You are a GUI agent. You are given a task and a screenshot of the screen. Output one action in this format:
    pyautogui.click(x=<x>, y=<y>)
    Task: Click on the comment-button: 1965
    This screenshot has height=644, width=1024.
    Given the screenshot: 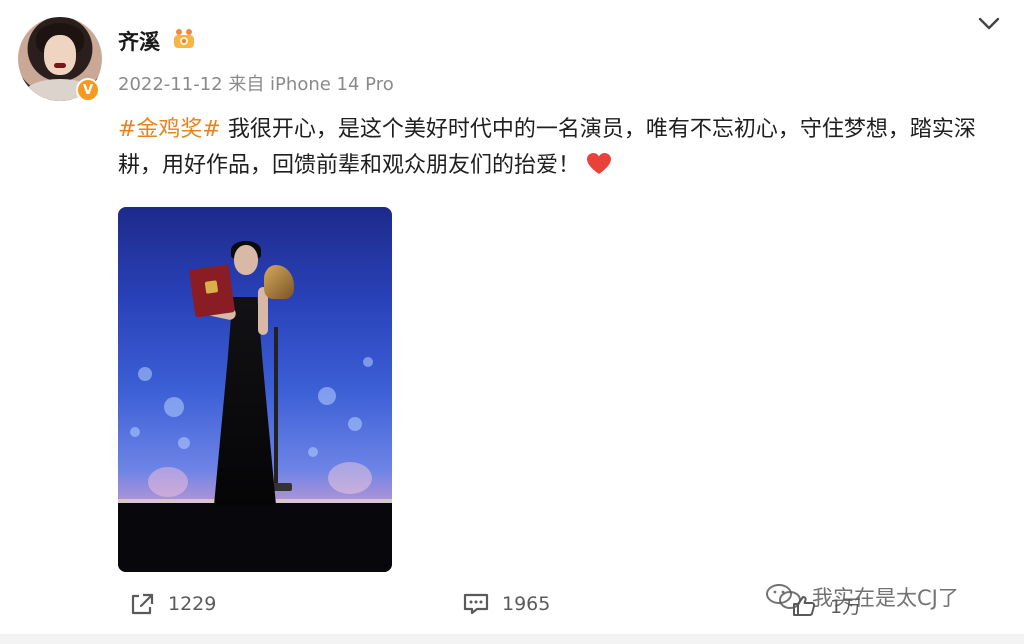 What is the action you would take?
    pyautogui.click(x=506, y=604)
    